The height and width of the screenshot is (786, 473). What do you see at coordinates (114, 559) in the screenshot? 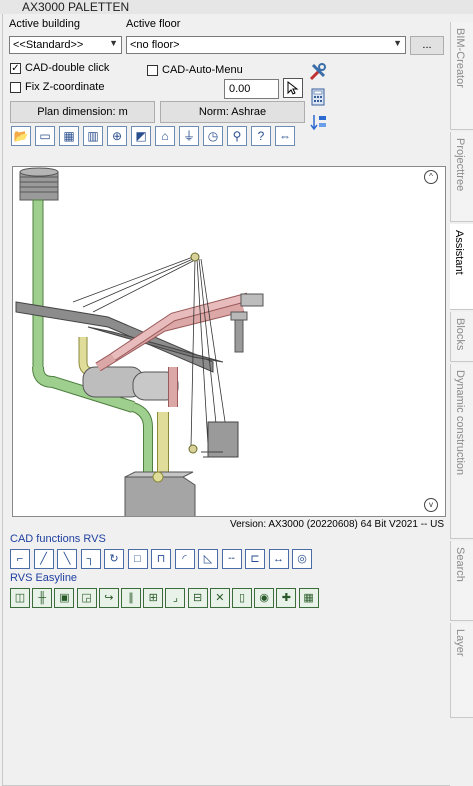
I see `rotate-icon: ↻` at bounding box center [114, 559].